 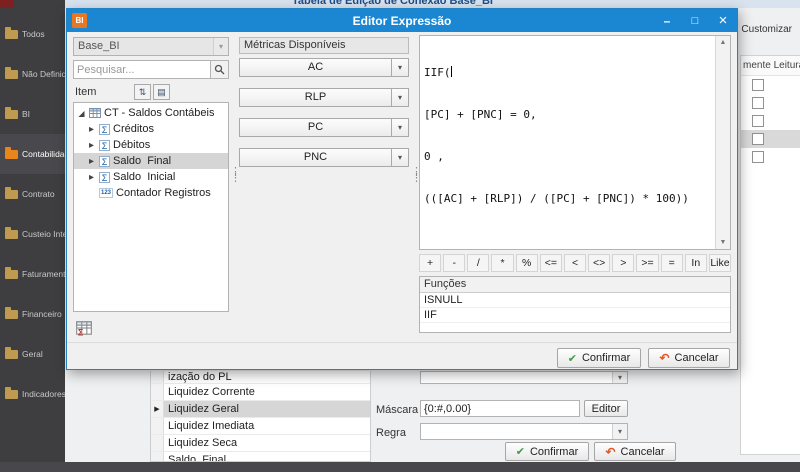 I want to click on metric-button-pc: PC, so click(x=324, y=127).